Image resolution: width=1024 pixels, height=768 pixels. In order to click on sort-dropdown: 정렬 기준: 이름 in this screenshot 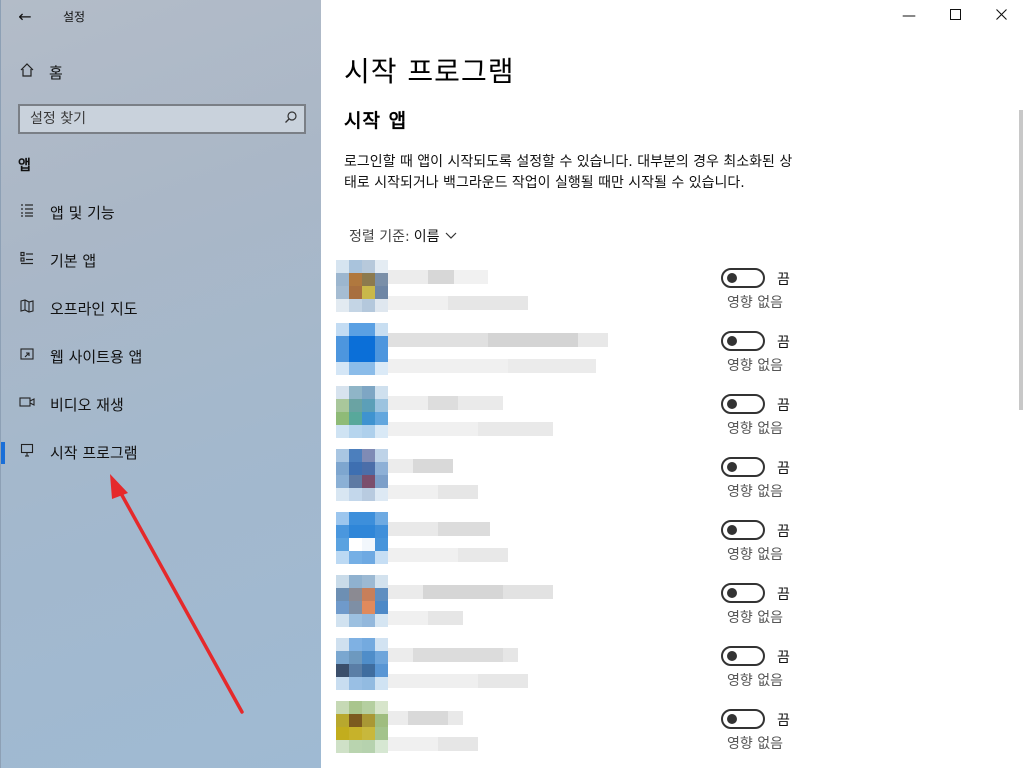, I will do `click(403, 236)`.